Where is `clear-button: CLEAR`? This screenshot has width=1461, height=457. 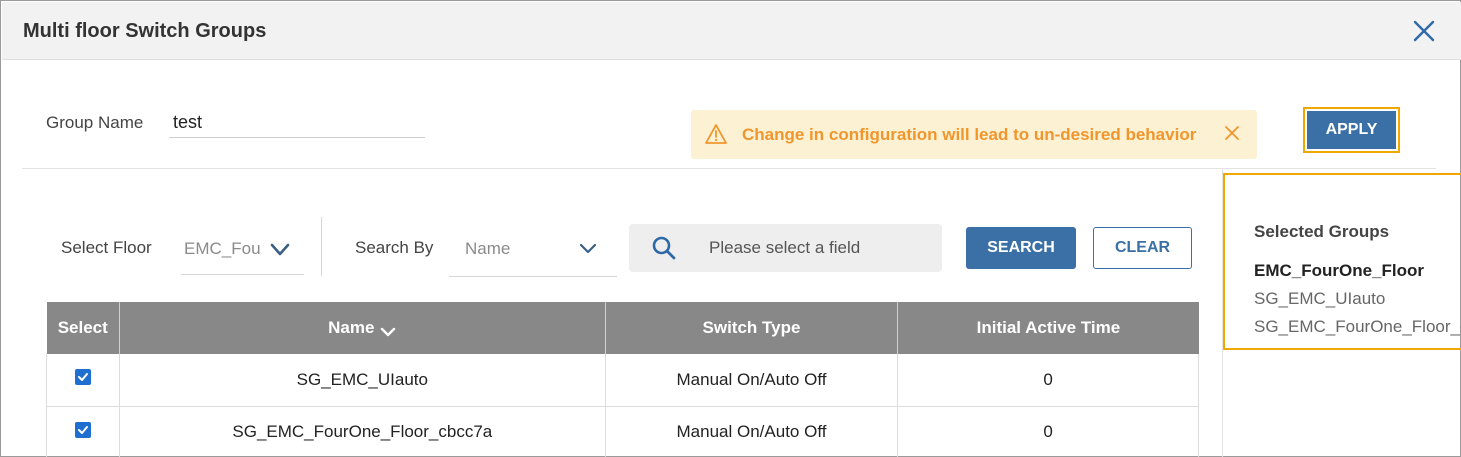
clear-button: CLEAR is located at coordinates (1142, 248).